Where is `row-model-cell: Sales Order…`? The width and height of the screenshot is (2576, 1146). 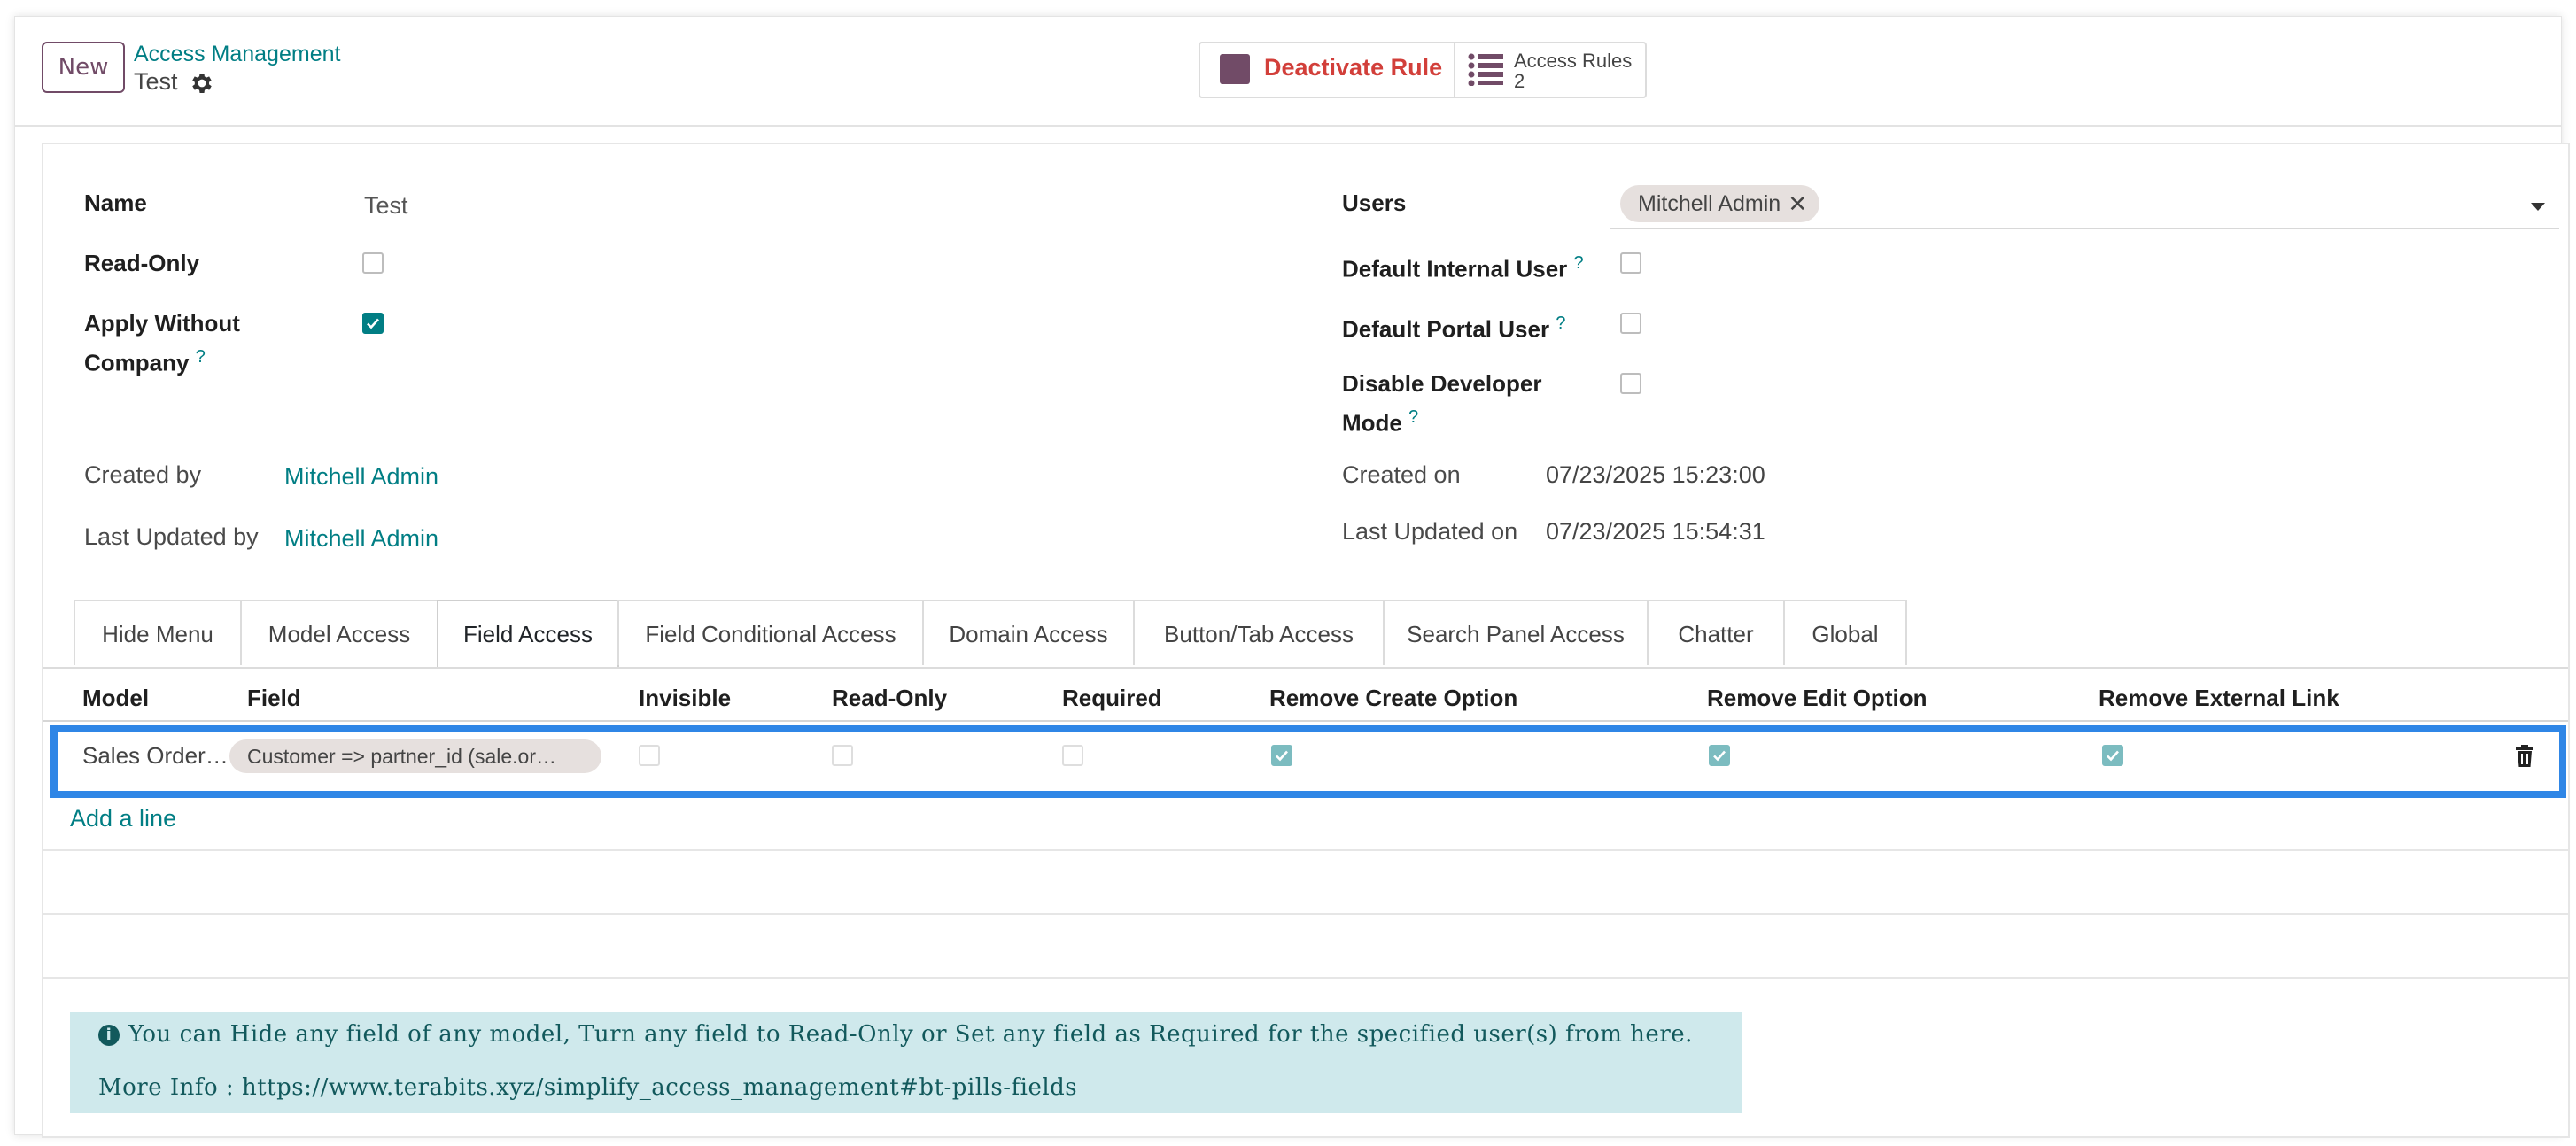 row-model-cell: Sales Order… is located at coordinates (155, 756).